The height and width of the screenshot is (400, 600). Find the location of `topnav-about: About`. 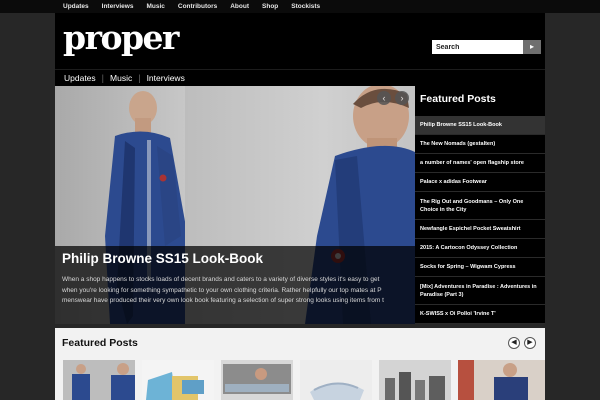

topnav-about: About is located at coordinates (239, 6).